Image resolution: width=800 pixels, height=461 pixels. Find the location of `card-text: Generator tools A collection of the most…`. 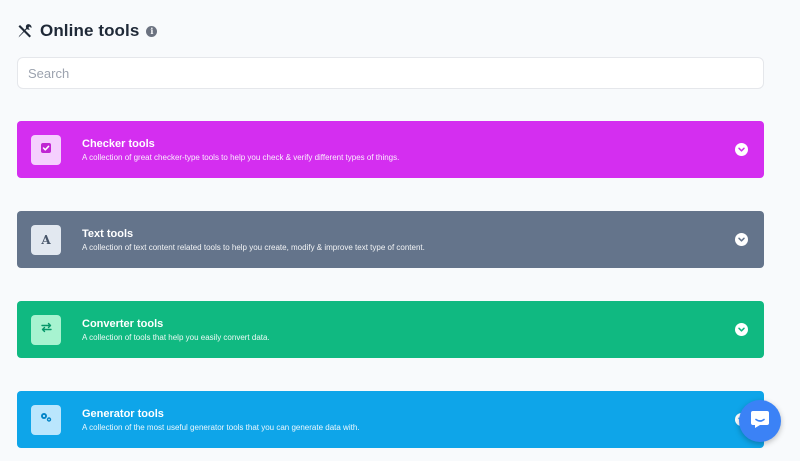

card-text: Generator tools A collection of the most… is located at coordinates (408, 420).